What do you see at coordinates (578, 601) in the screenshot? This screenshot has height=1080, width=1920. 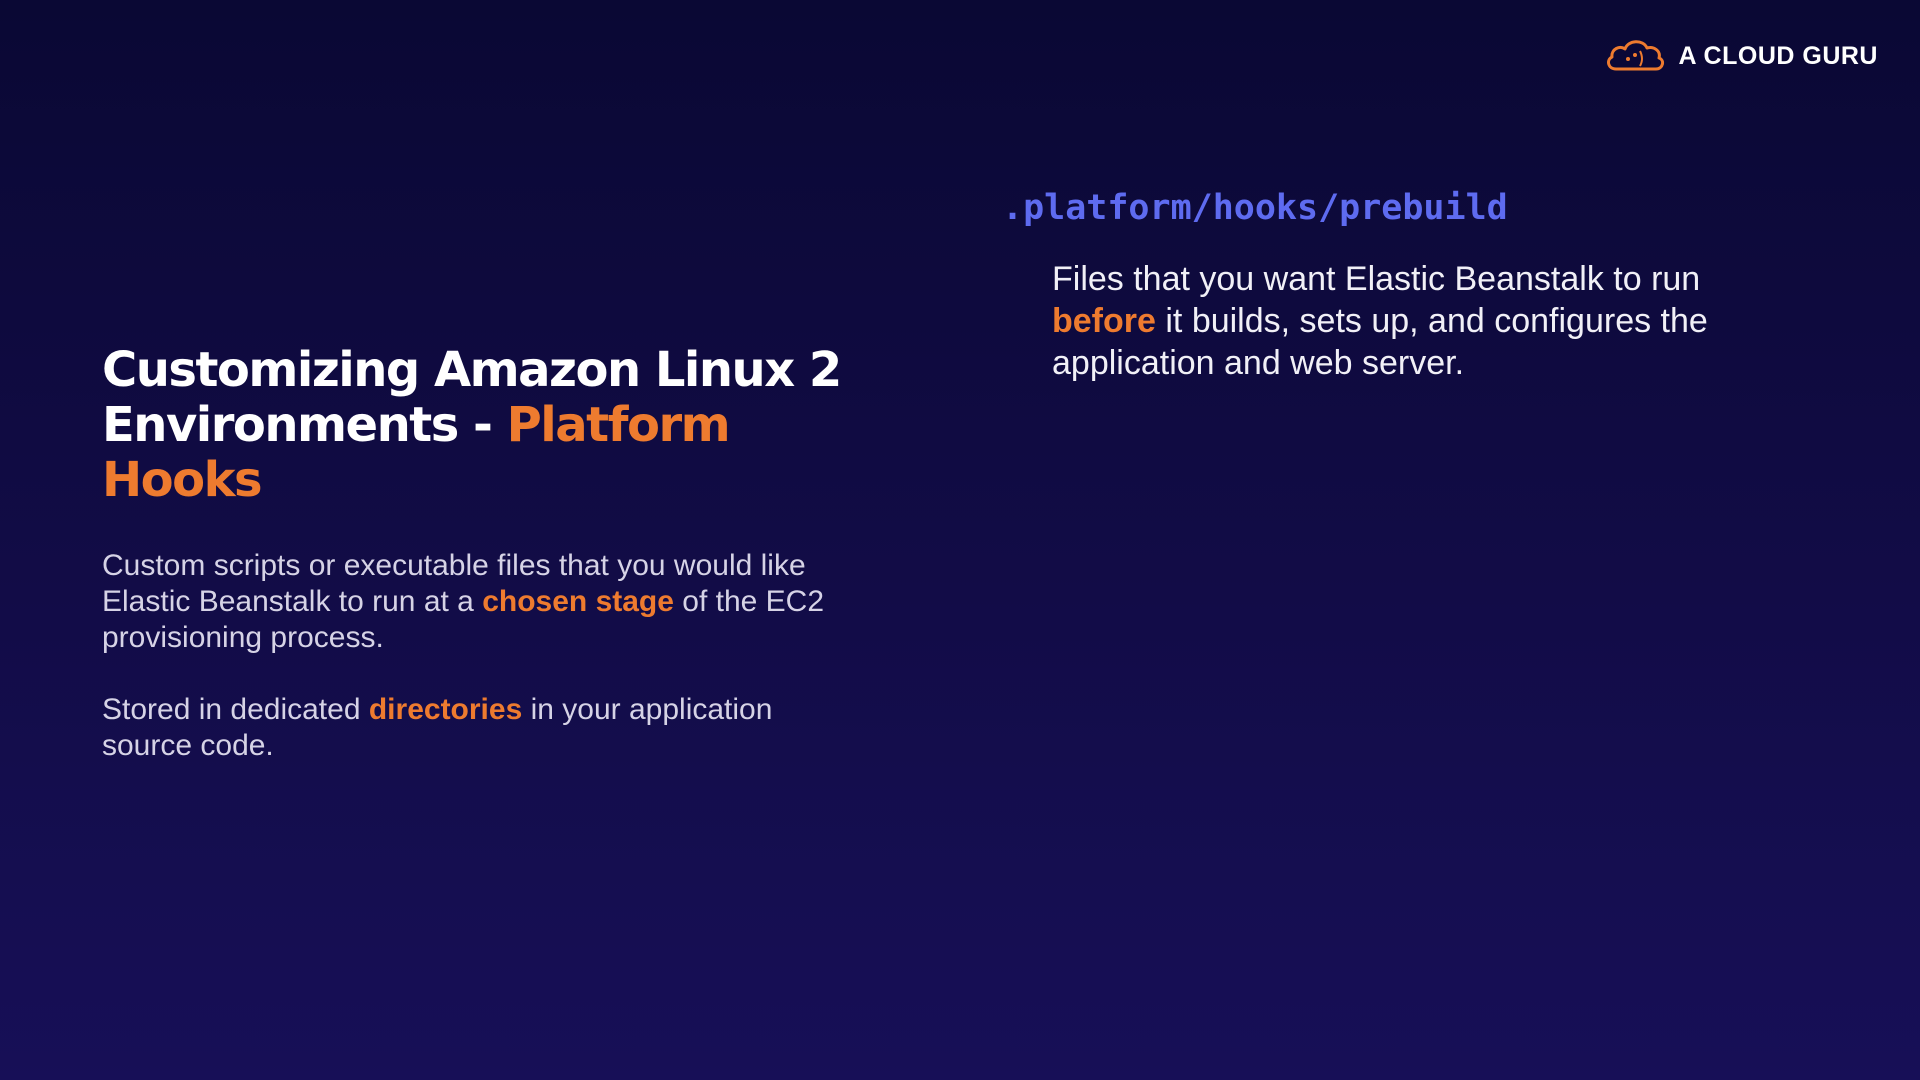 I see `desc1-highlight: chosen stage` at bounding box center [578, 601].